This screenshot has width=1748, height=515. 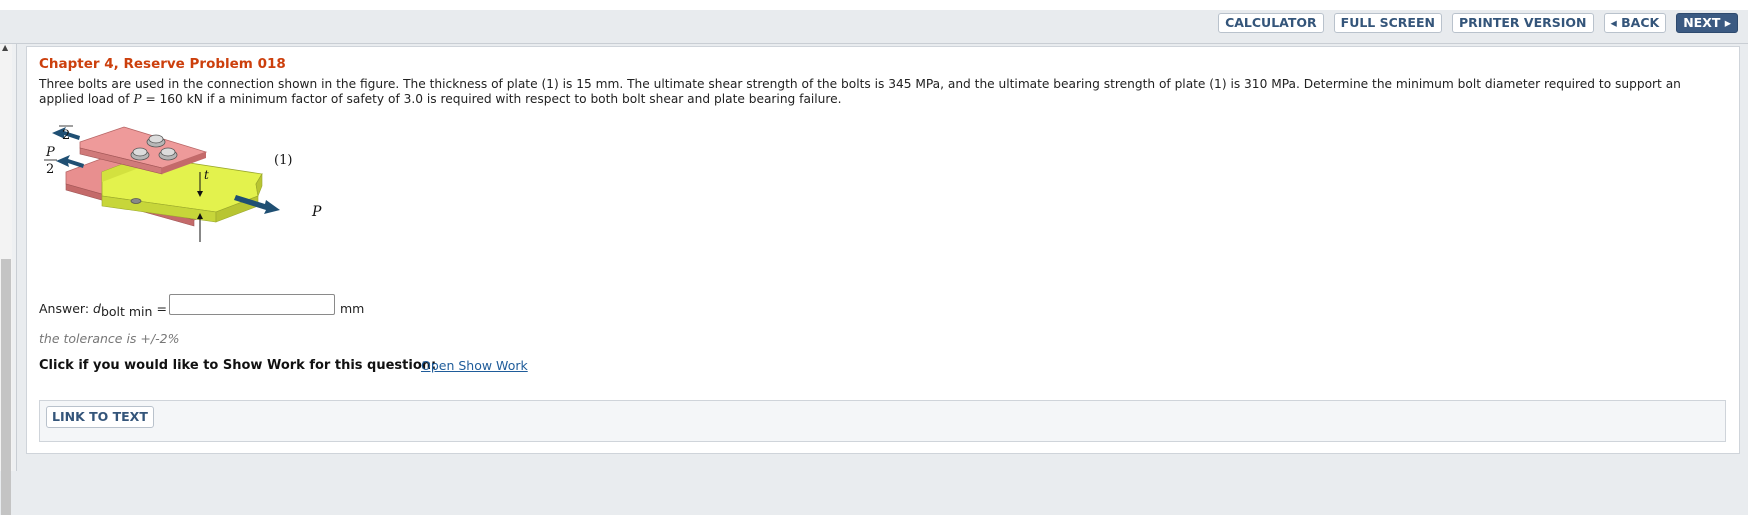 I want to click on bottom-strip, so click(x=882, y=463).